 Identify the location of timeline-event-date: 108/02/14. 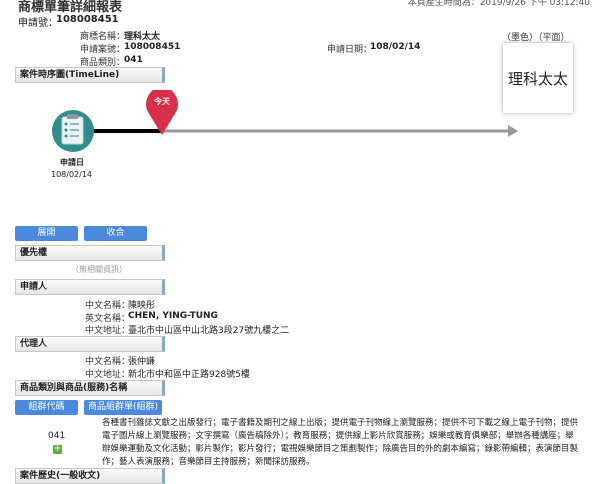
(72, 174).